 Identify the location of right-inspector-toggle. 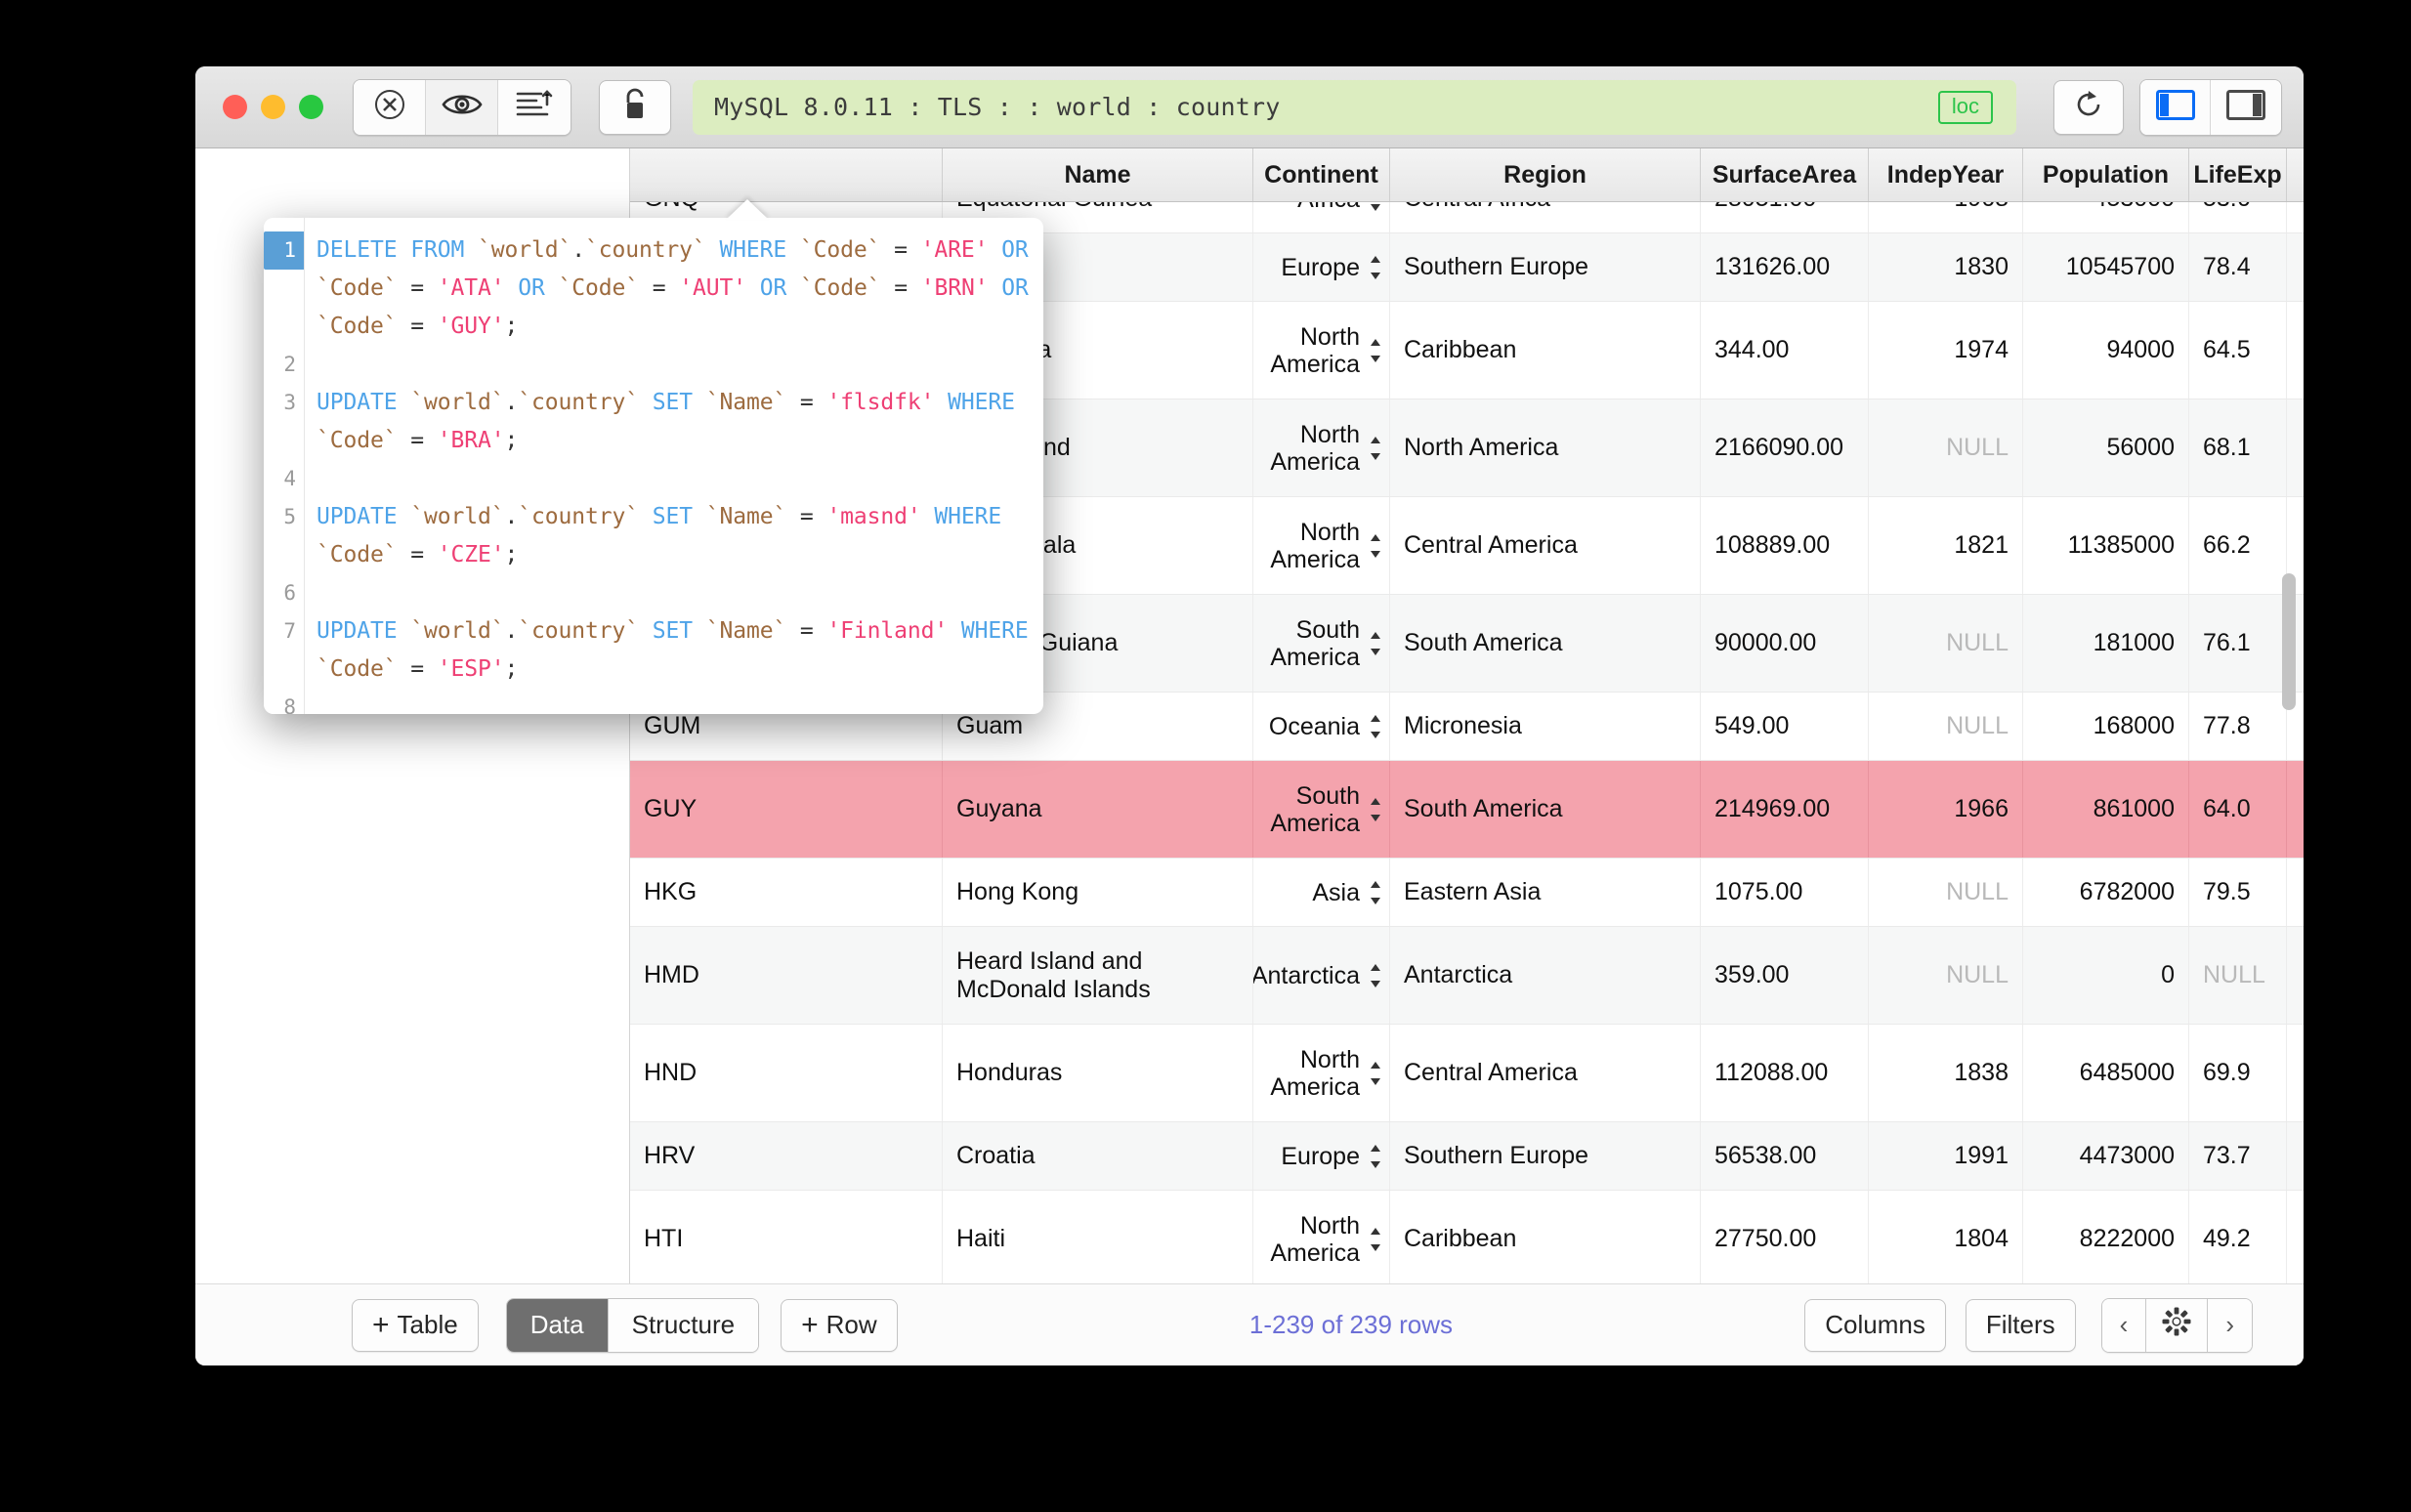
(2246, 107).